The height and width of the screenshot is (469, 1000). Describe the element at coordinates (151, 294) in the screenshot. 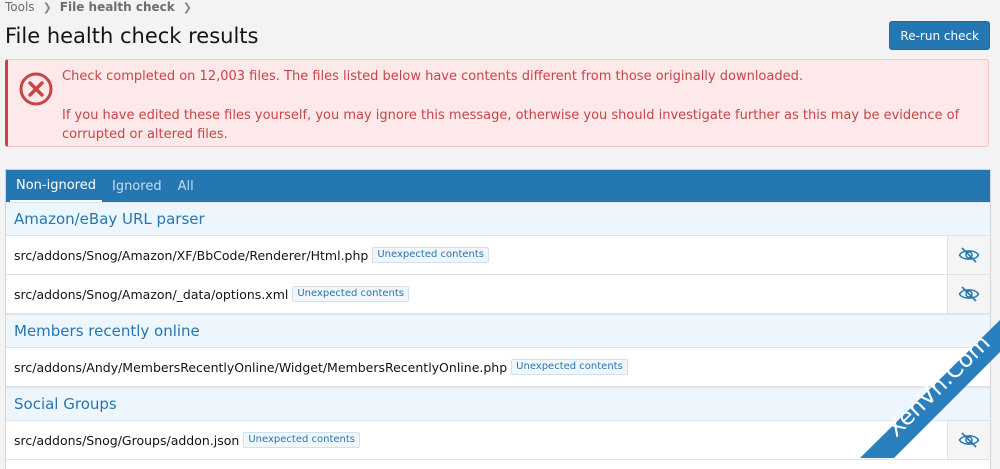

I see `file-path: src/addons/Snog/Amazon/_data/options.xml` at that location.